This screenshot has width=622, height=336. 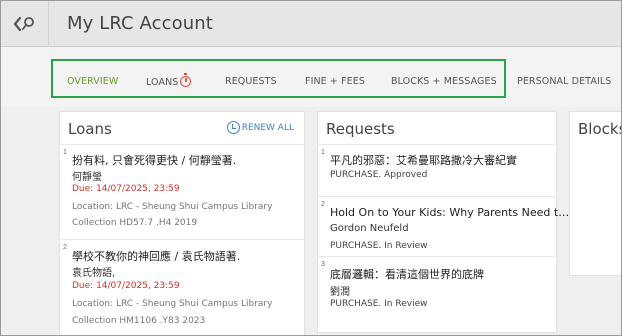 What do you see at coordinates (94, 273) in the screenshot?
I see `loan-author: 袁氏物語,` at bounding box center [94, 273].